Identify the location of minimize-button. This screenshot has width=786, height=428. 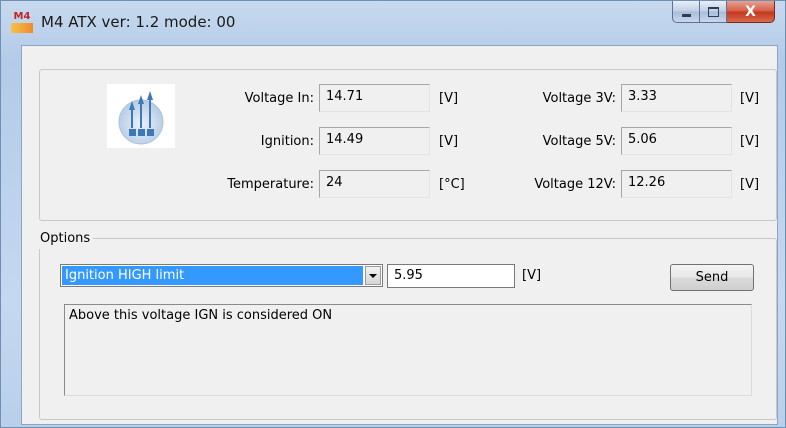
(686, 12).